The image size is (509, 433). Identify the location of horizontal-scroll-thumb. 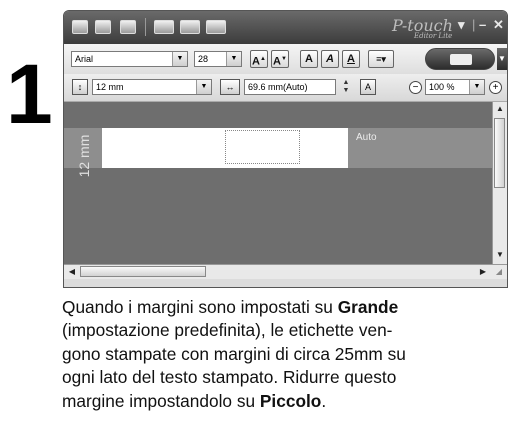
(143, 271).